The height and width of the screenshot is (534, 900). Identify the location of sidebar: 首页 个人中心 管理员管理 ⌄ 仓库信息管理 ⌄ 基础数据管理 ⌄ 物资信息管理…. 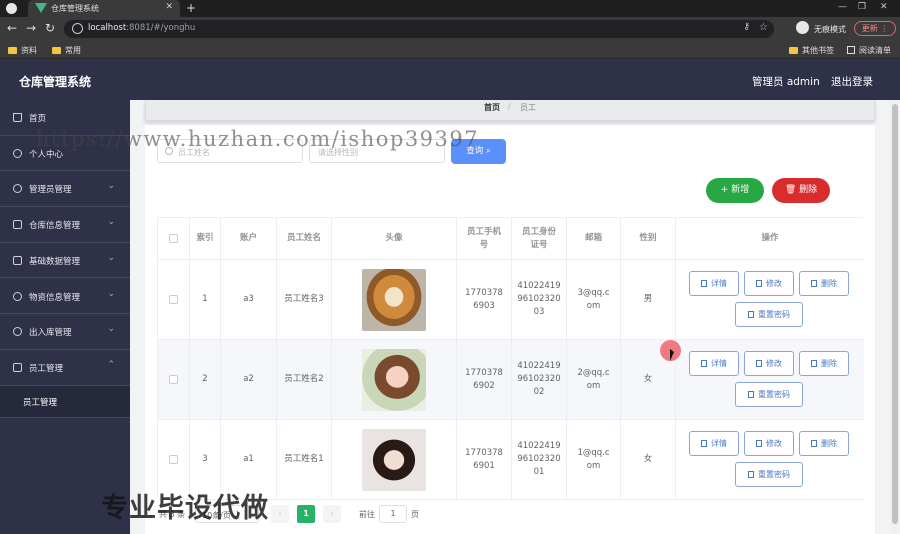
(65, 317).